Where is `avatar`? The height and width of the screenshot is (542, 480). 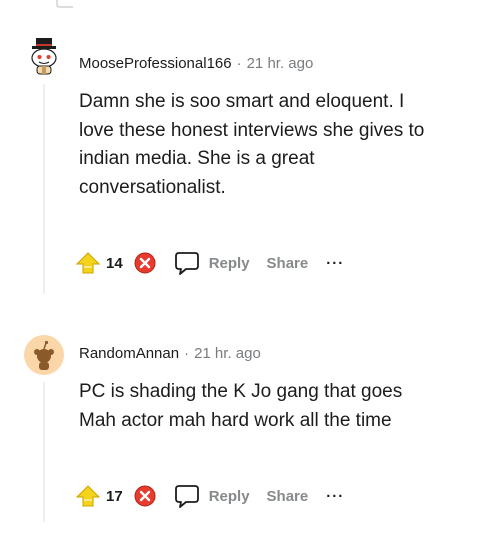 avatar is located at coordinates (44, 355).